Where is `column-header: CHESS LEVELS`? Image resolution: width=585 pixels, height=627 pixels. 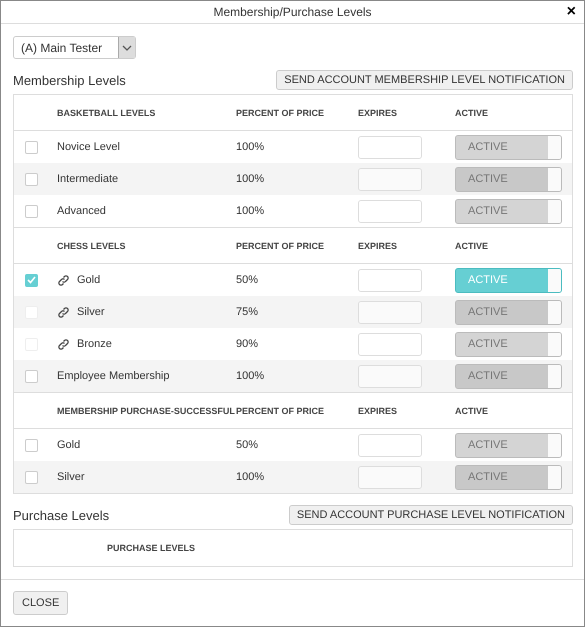 column-header: CHESS LEVELS is located at coordinates (92, 245).